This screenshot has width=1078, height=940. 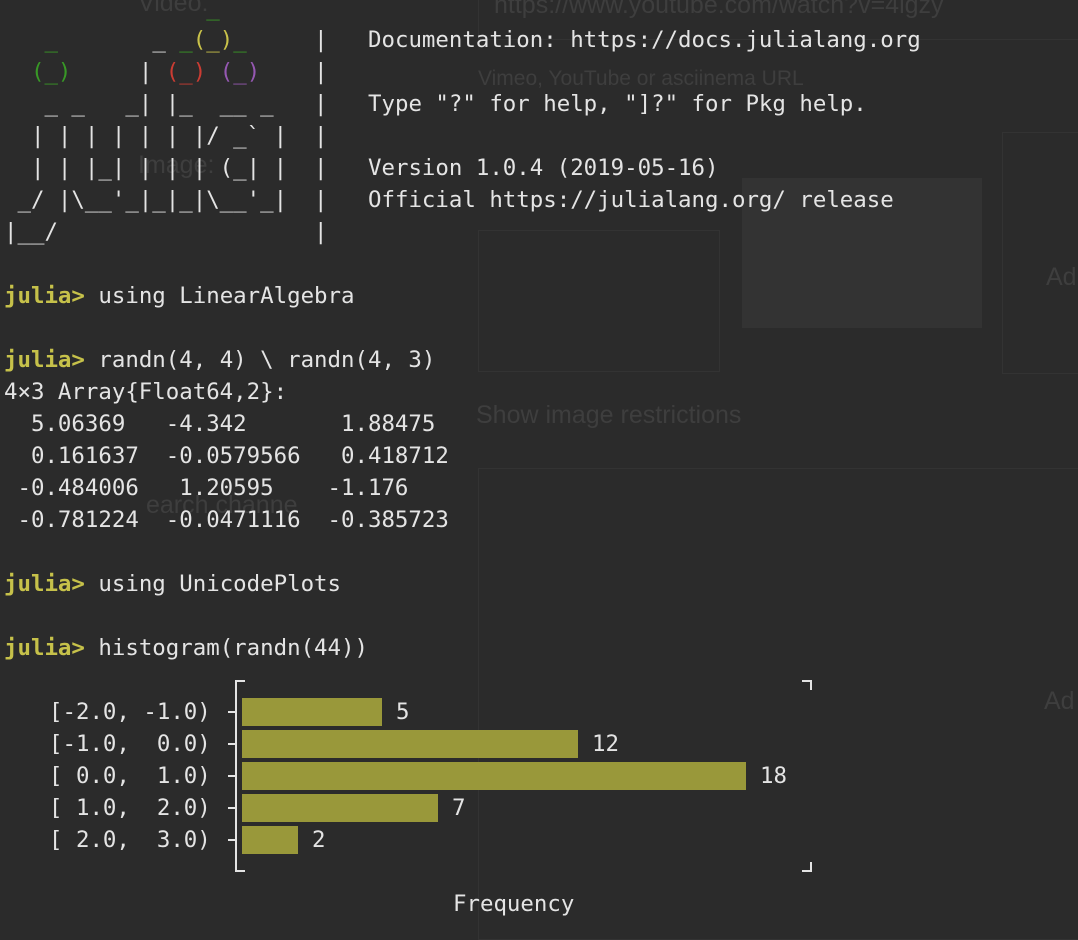 What do you see at coordinates (166, 136) in the screenshot?
I see `logo-line: | | | | | | |/ _` | |` at bounding box center [166, 136].